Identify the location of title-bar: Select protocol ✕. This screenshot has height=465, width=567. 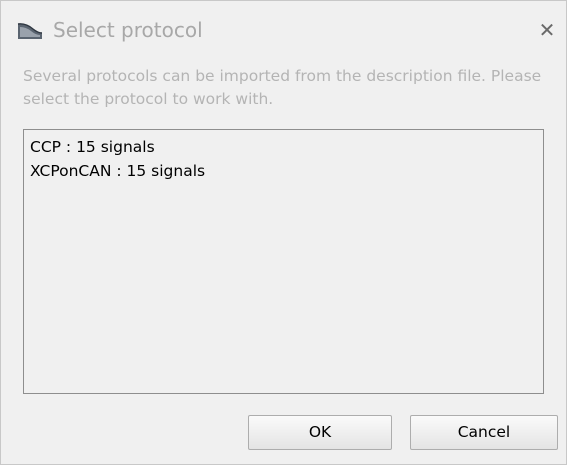
(283, 30).